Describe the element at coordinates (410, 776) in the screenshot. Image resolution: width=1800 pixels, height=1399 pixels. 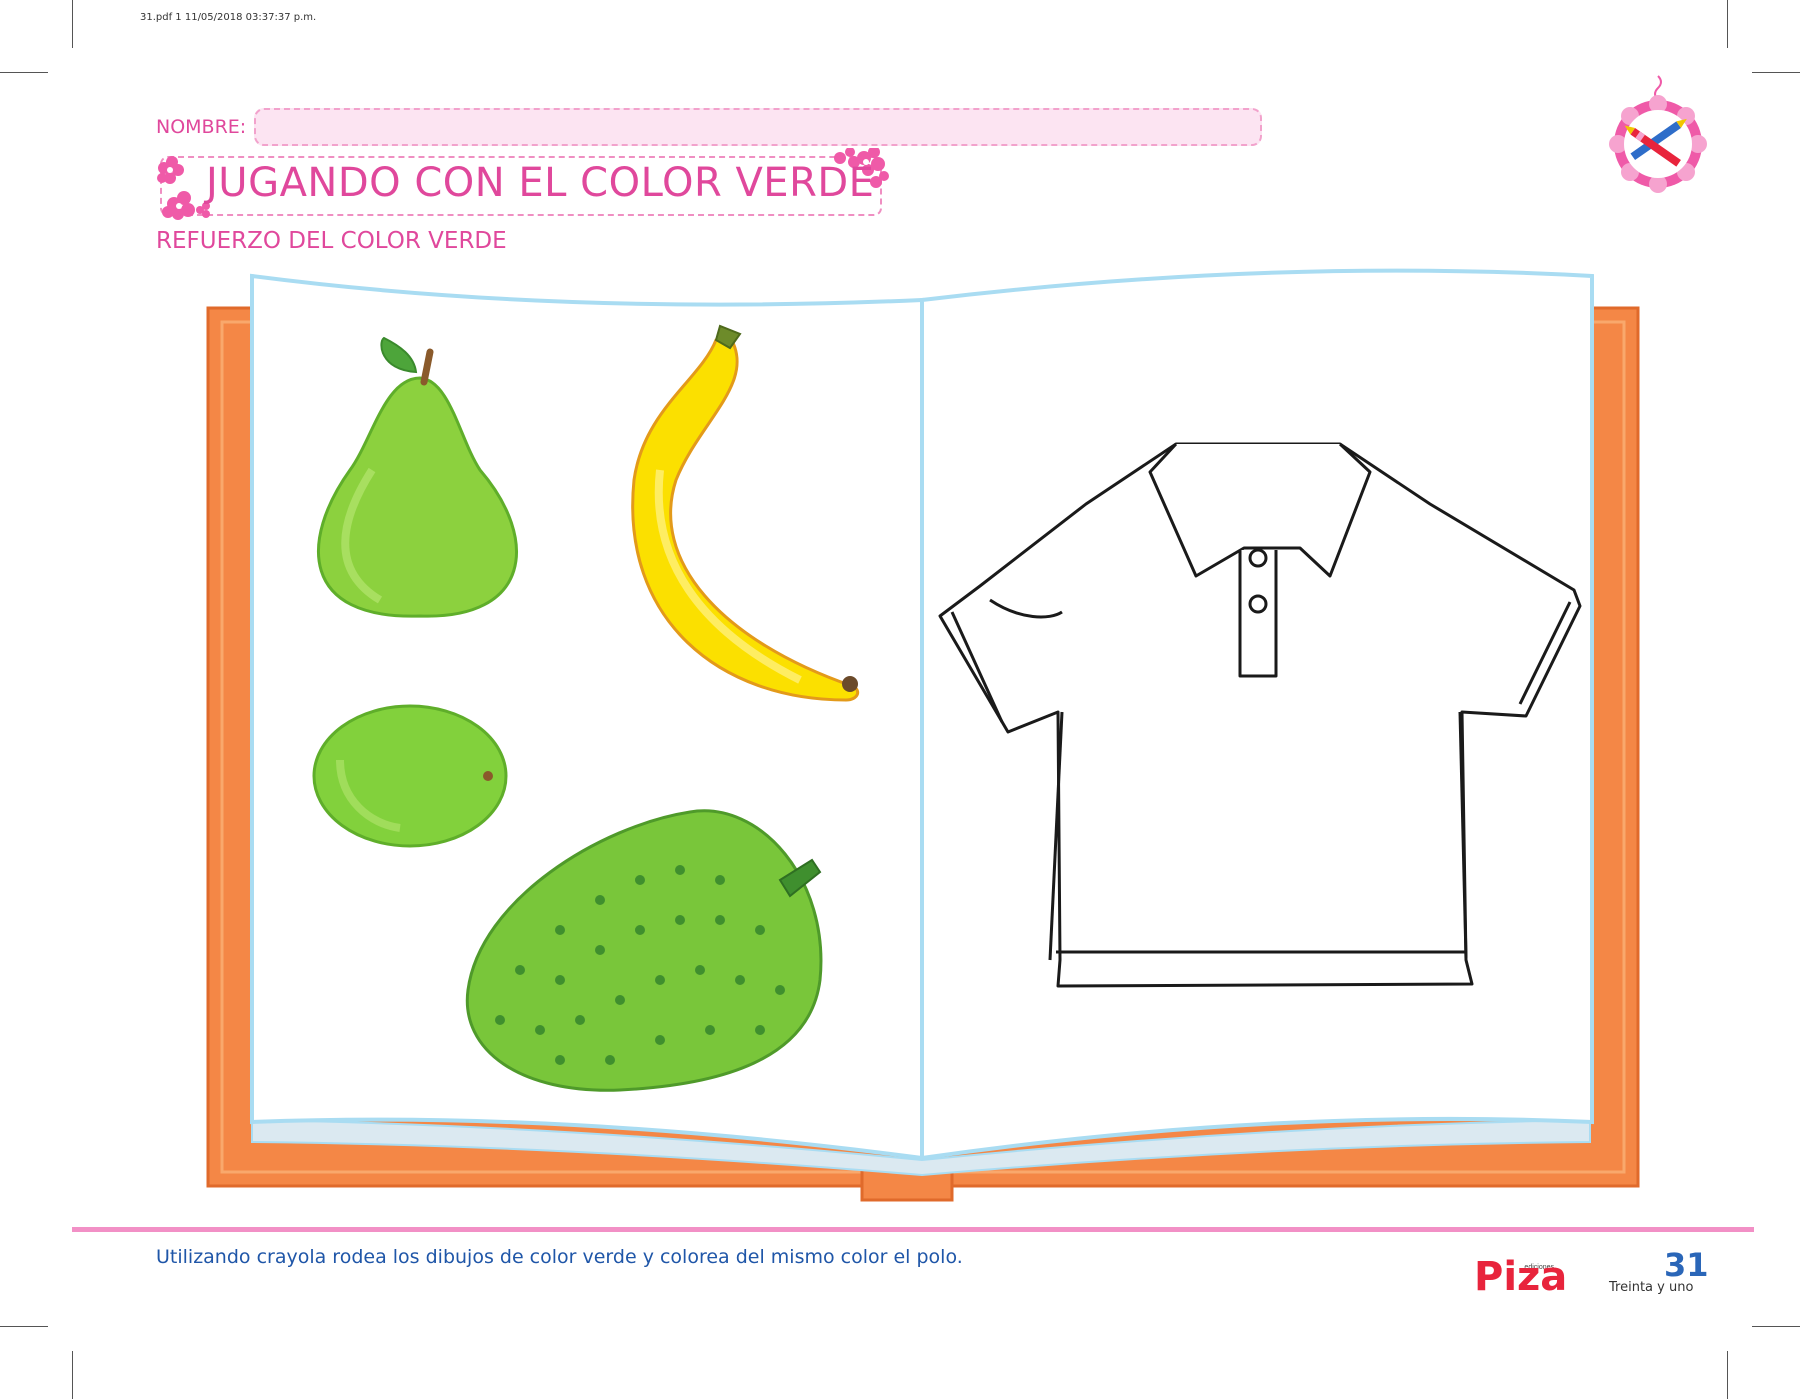
I see `lime-drawing` at that location.